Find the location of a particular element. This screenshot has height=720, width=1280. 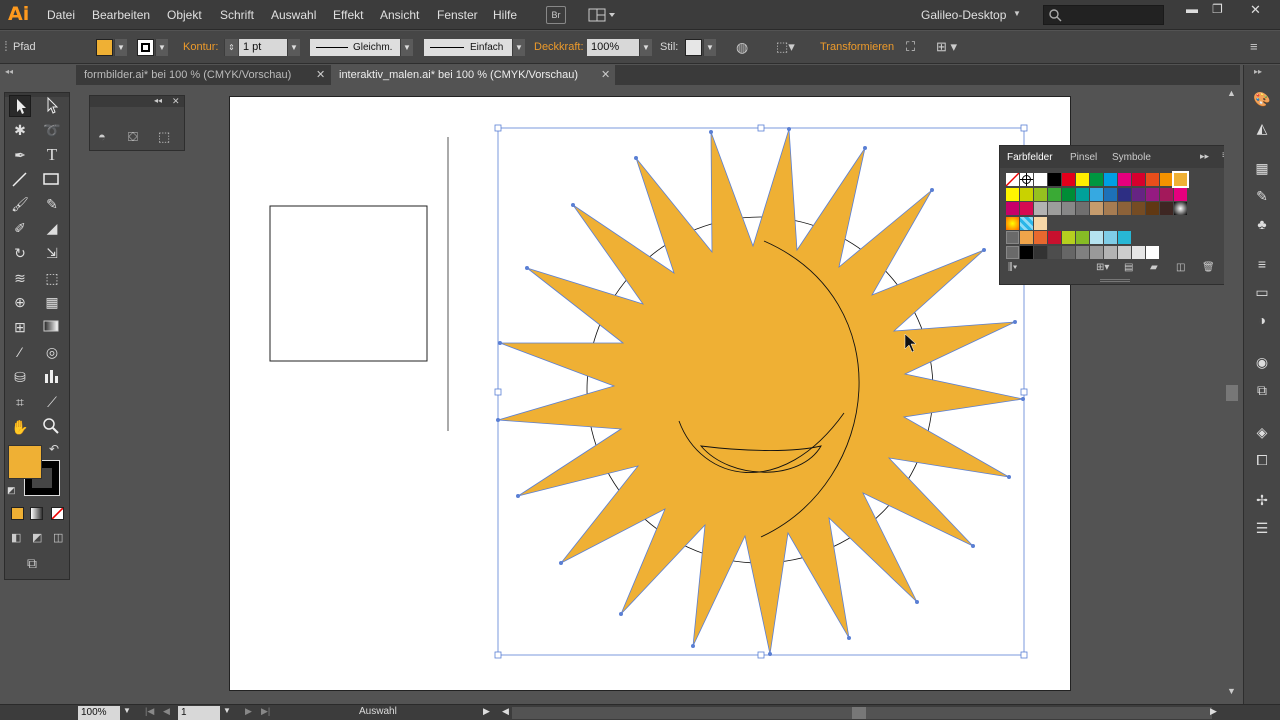

artboards-icon: ⧠ is located at coordinates (1262, 460).